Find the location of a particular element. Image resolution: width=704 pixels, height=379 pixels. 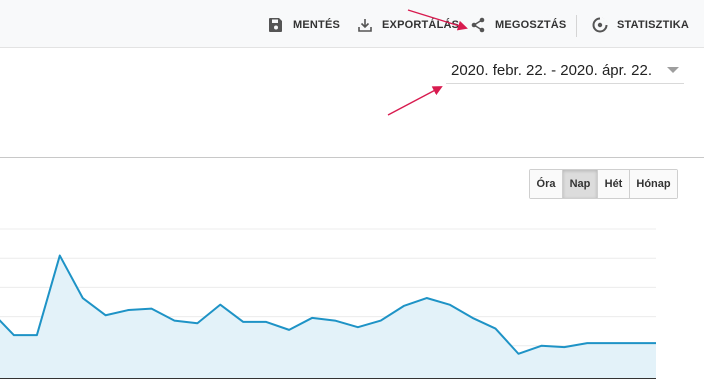

granularity-selector: Óra Nap Hét Hónap is located at coordinates (603, 184).